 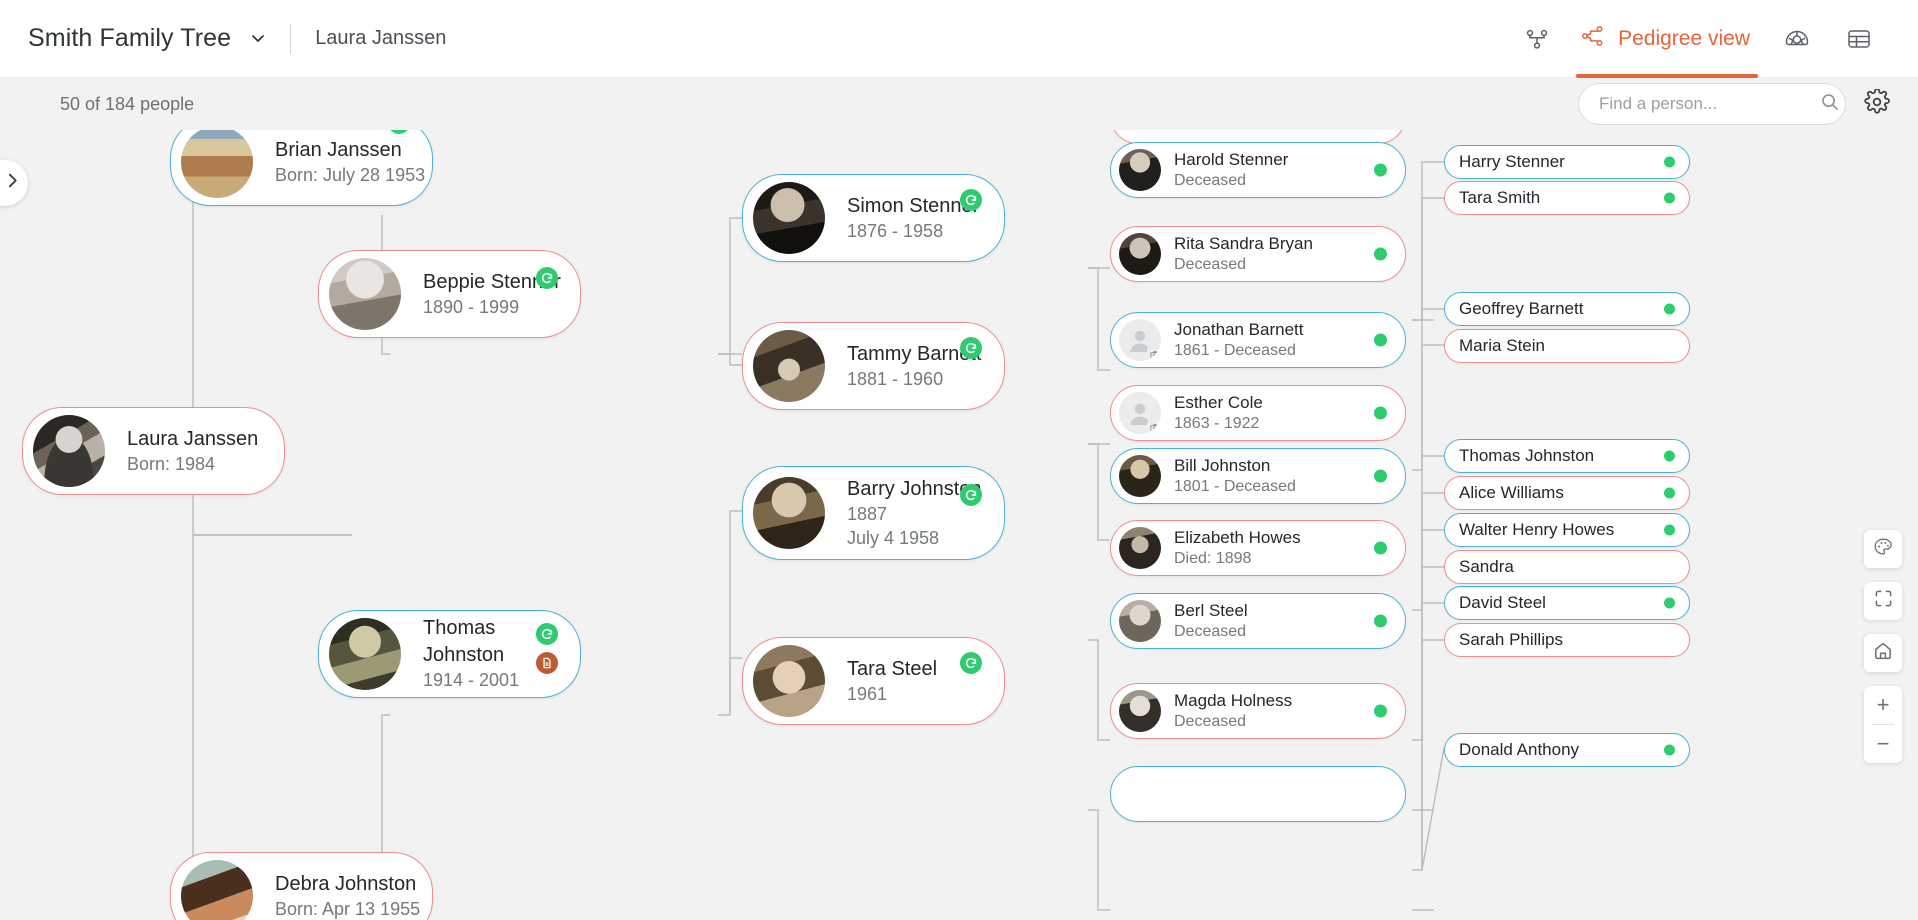 I want to click on person-name: Bill Johnston, so click(x=1222, y=465).